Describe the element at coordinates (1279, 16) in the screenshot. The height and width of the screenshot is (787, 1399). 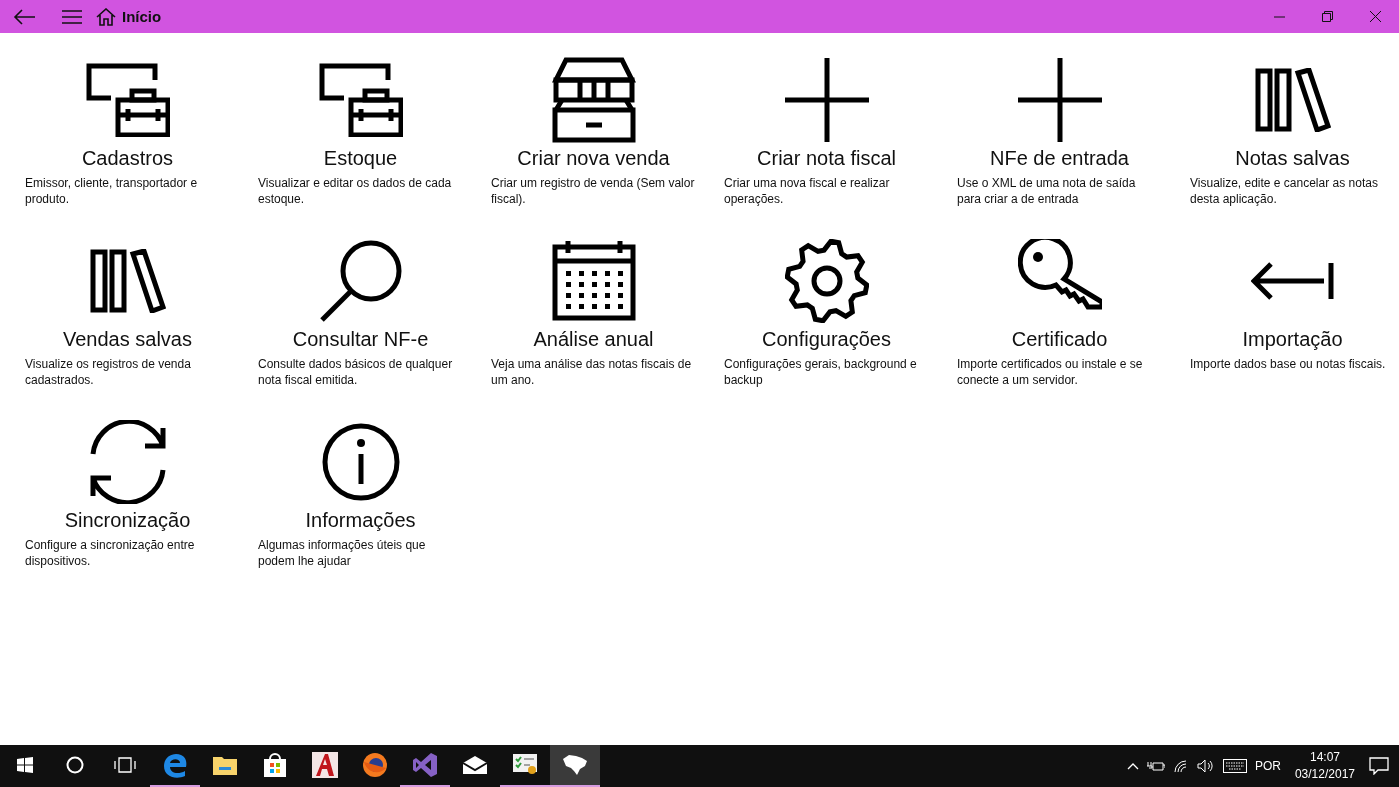
I see `minimize-icon` at that location.